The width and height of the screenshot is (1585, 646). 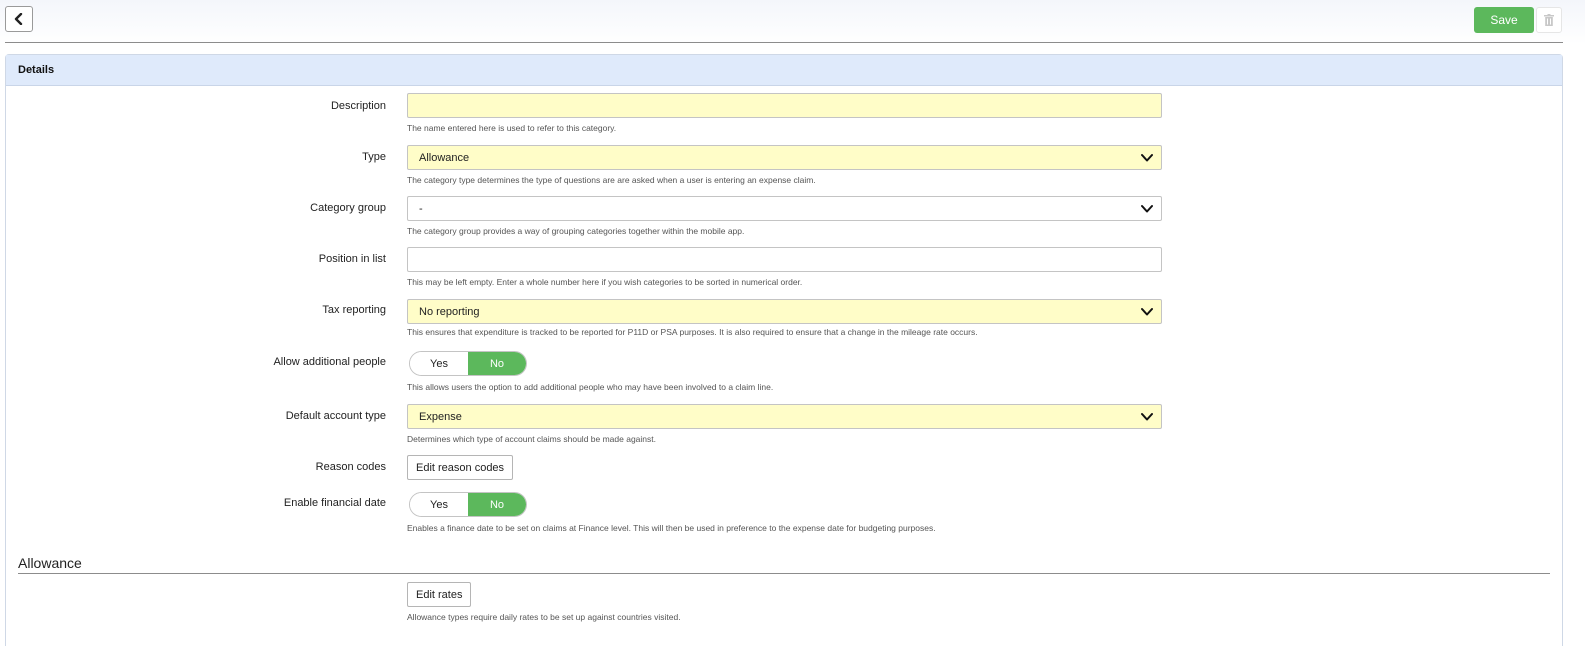 I want to click on delete-button, so click(x=1549, y=20).